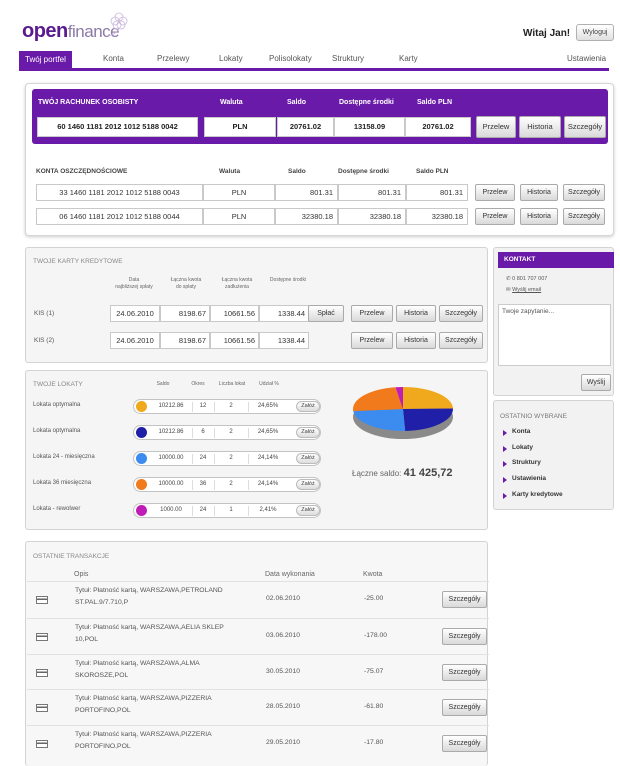  Describe the element at coordinates (305, 127) in the screenshot. I see `account-balance: 20761.02` at that location.